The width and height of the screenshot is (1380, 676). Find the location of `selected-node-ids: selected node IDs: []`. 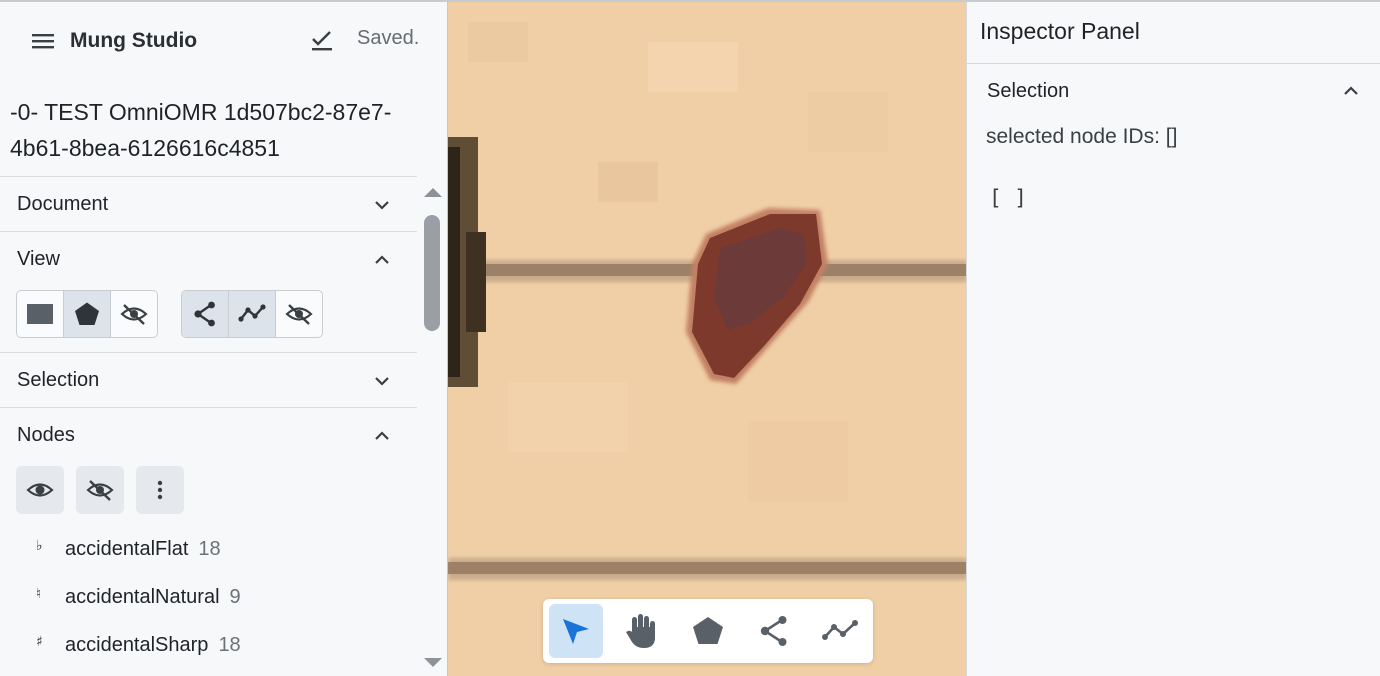

selected-node-ids: selected node IDs: [] is located at coordinates (1082, 136).